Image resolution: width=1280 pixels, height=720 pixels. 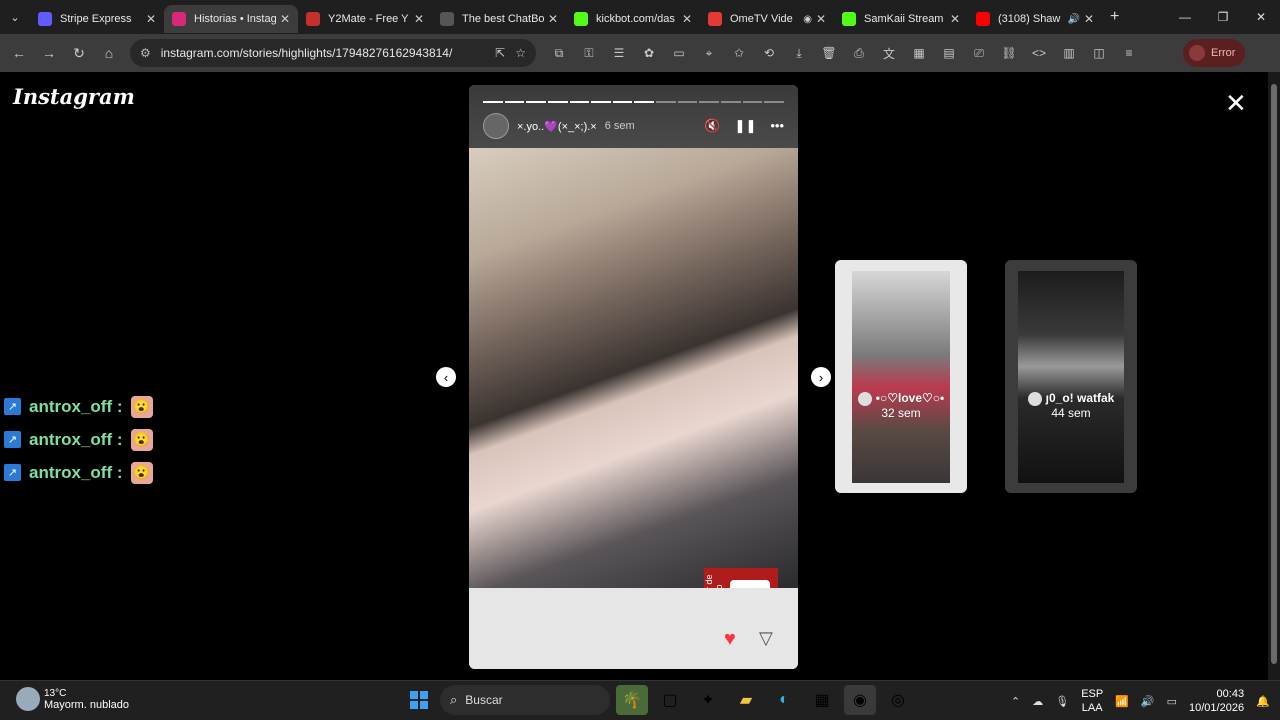 I want to click on forward-icon: →, so click(x=49, y=53).